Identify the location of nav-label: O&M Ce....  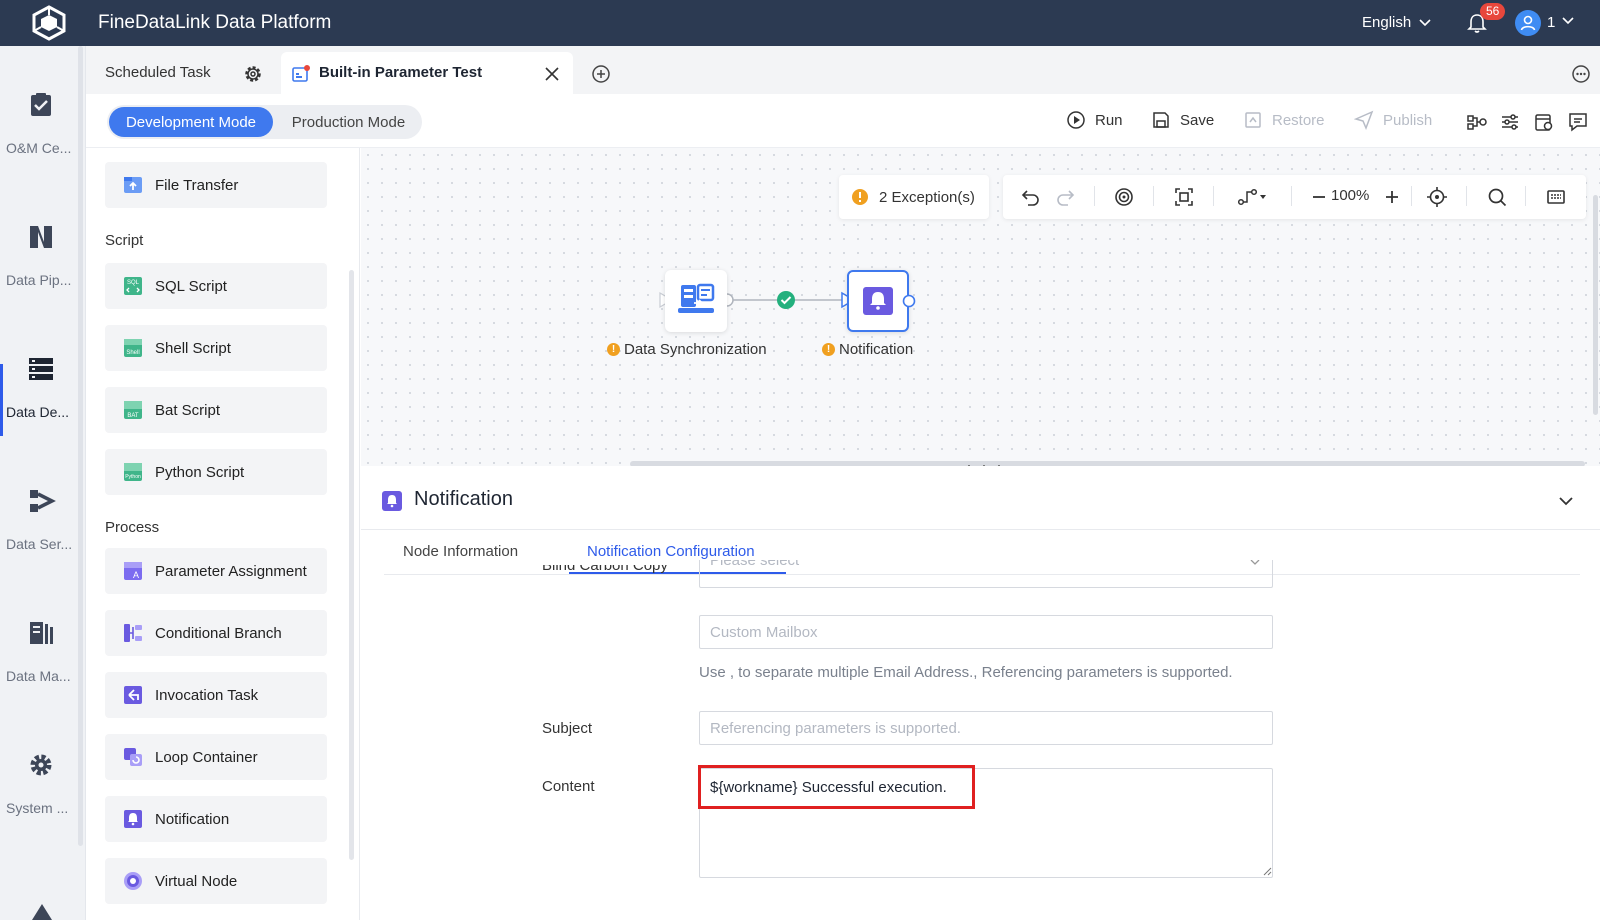
(39, 148).